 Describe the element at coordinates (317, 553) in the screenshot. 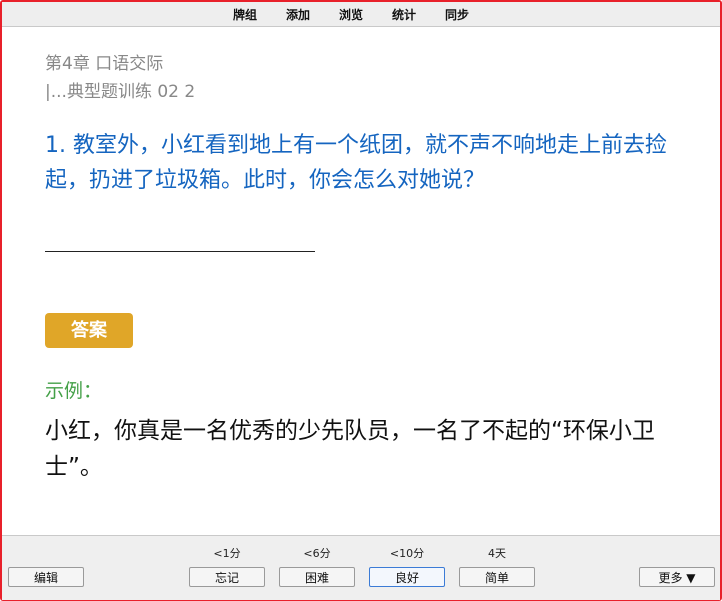

I see `interval-hard: <6分` at that location.